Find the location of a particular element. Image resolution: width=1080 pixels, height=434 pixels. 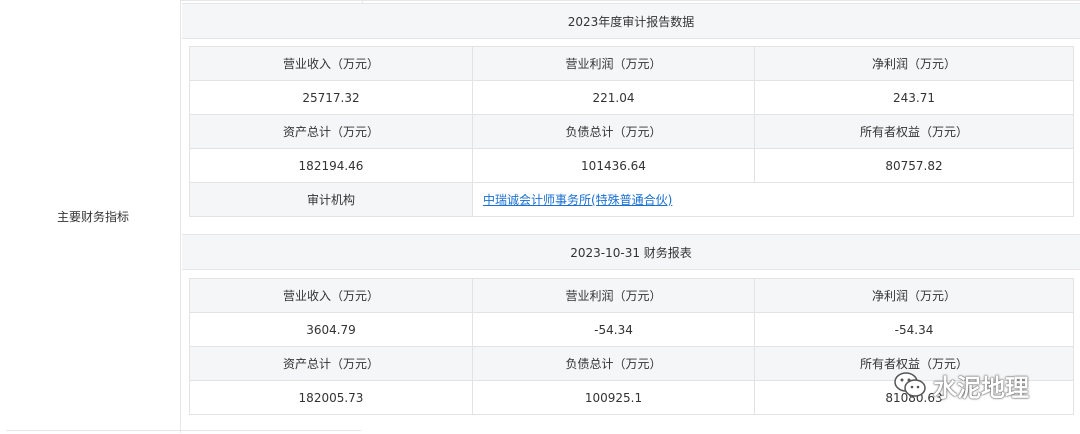

value-cell: 80757.82 is located at coordinates (914, 165).